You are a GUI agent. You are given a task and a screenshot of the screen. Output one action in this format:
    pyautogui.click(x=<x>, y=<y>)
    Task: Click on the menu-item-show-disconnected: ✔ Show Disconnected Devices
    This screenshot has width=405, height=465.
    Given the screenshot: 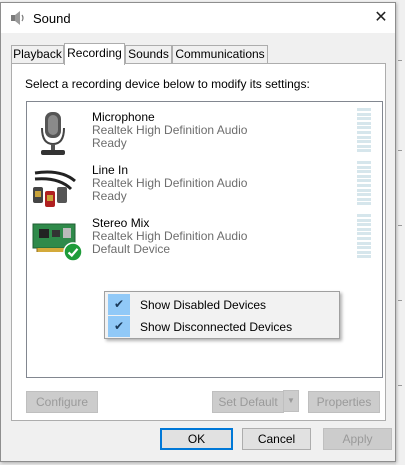 What is the action you would take?
    pyautogui.click(x=222, y=326)
    